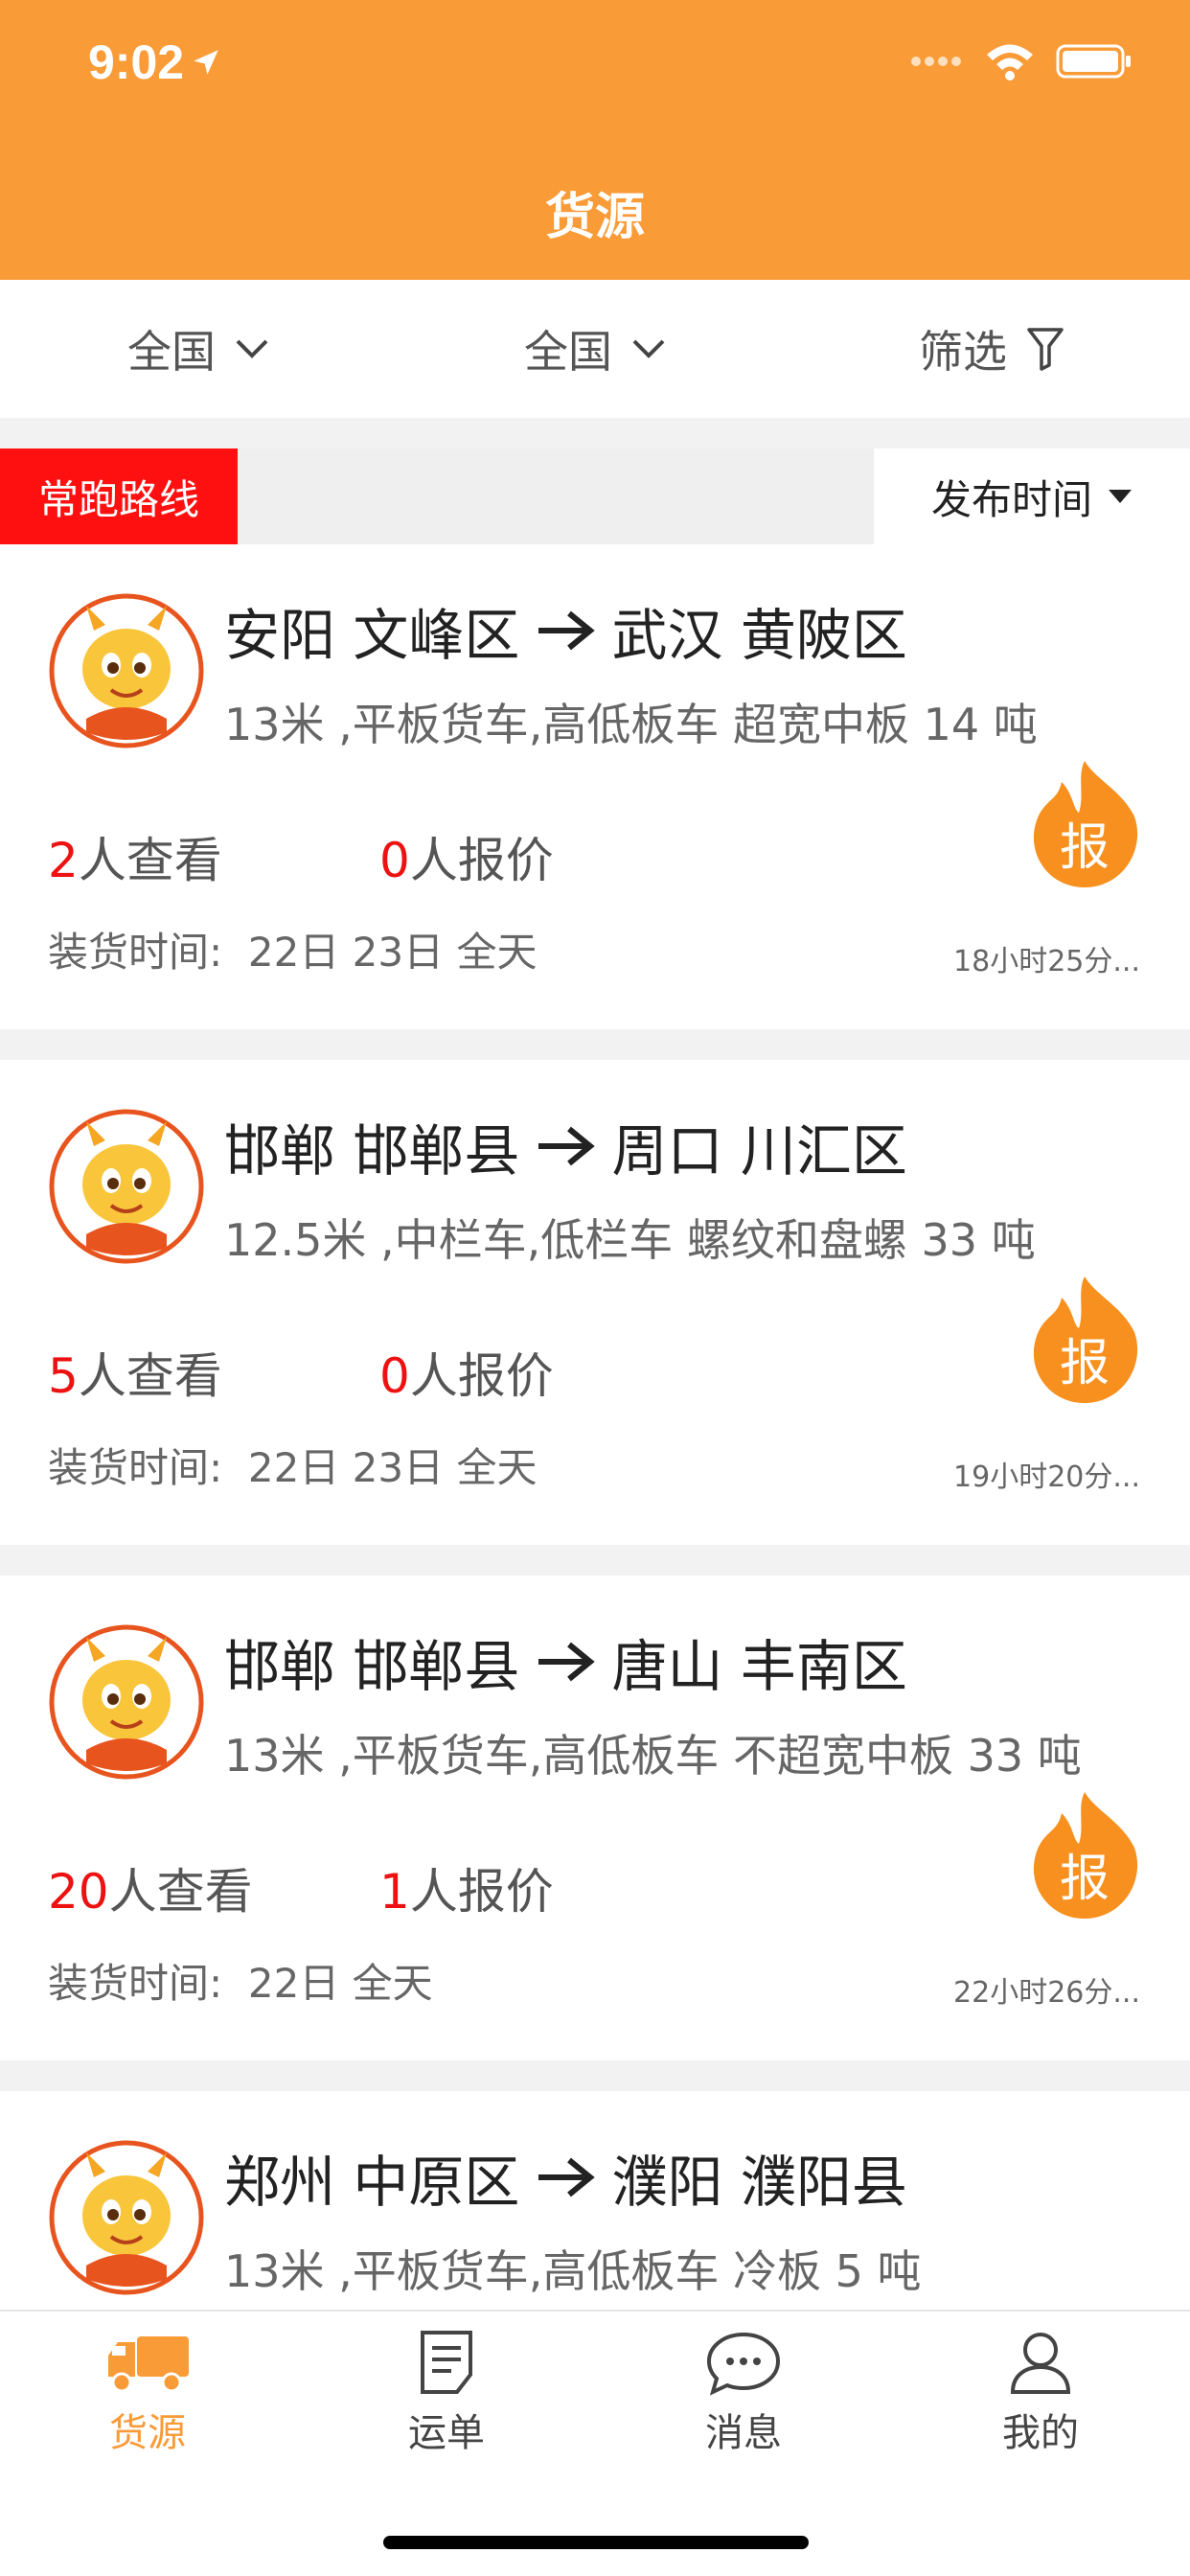  What do you see at coordinates (119, 496) in the screenshot?
I see `frequent-route-tag: 常跑路线` at bounding box center [119, 496].